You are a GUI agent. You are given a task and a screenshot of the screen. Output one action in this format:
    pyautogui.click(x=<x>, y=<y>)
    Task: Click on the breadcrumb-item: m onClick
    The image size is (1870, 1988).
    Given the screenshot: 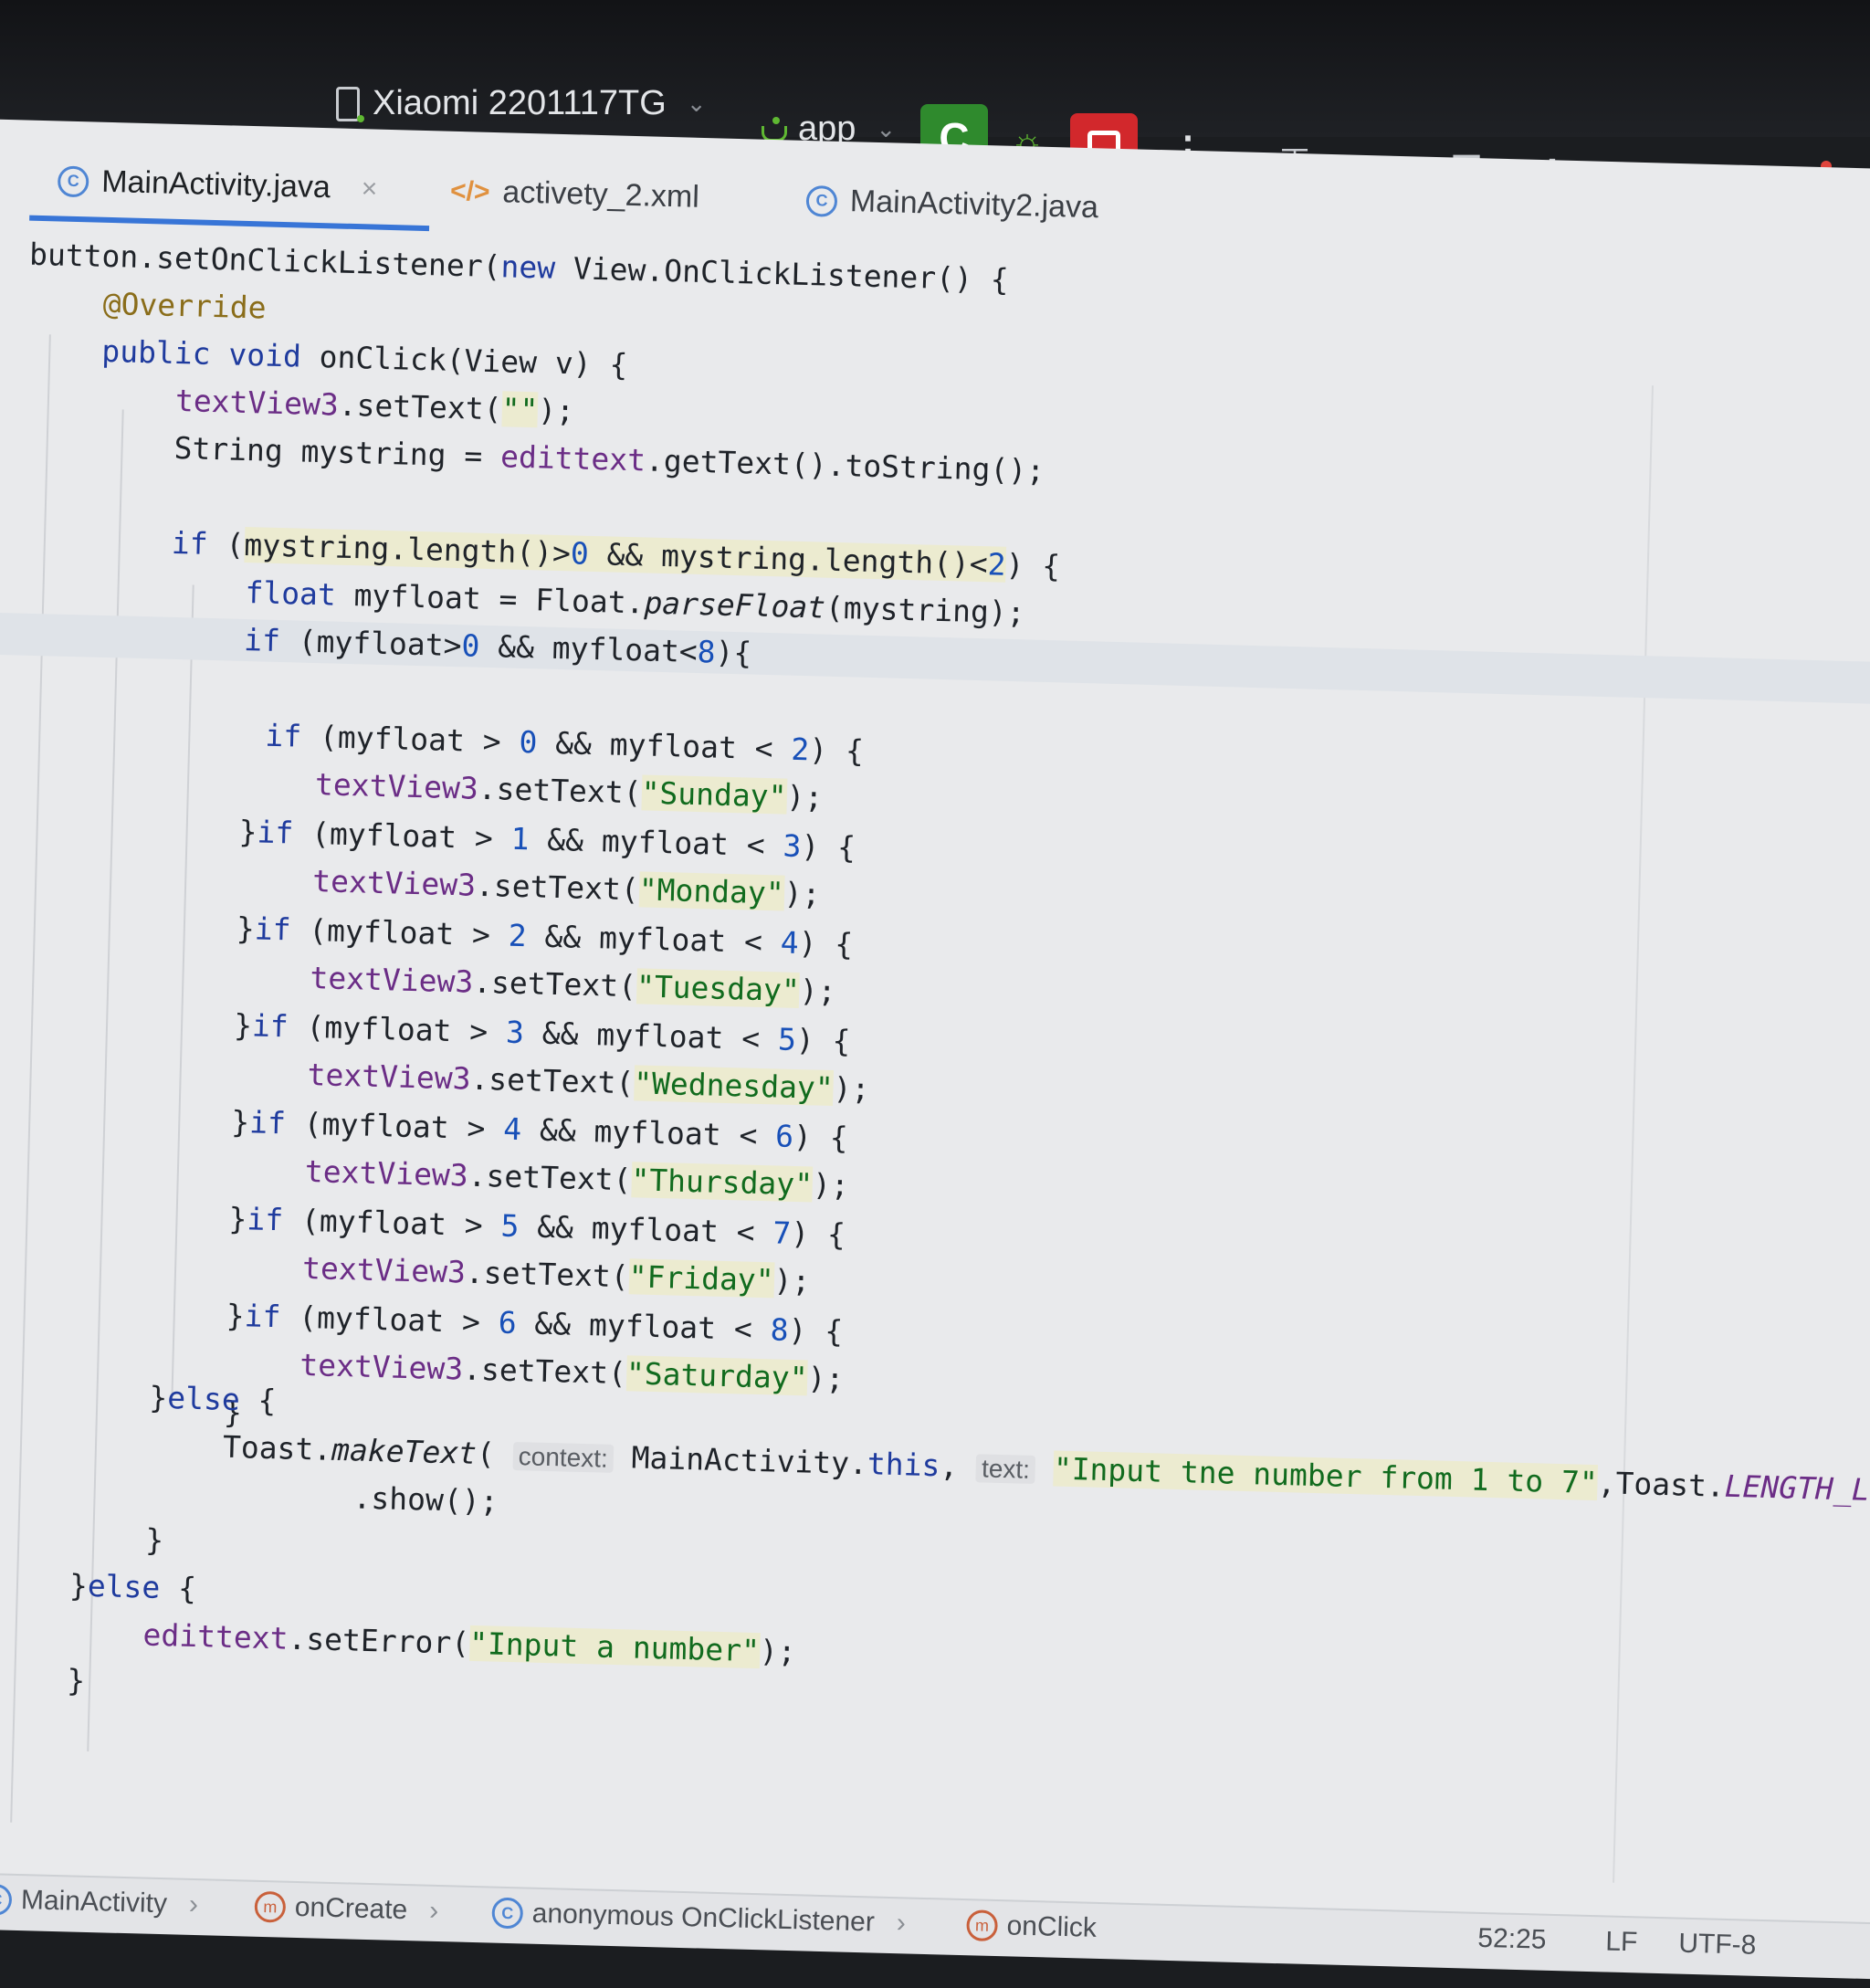 What is the action you would take?
    pyautogui.click(x=1031, y=1926)
    